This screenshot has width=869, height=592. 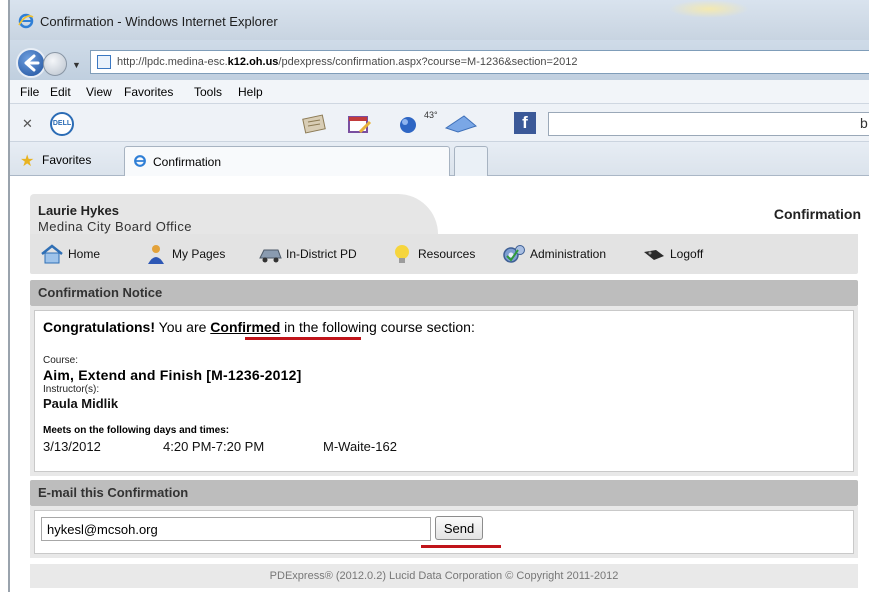 I want to click on confirmation-notice-heading: Confirmation Notice, so click(x=100, y=292).